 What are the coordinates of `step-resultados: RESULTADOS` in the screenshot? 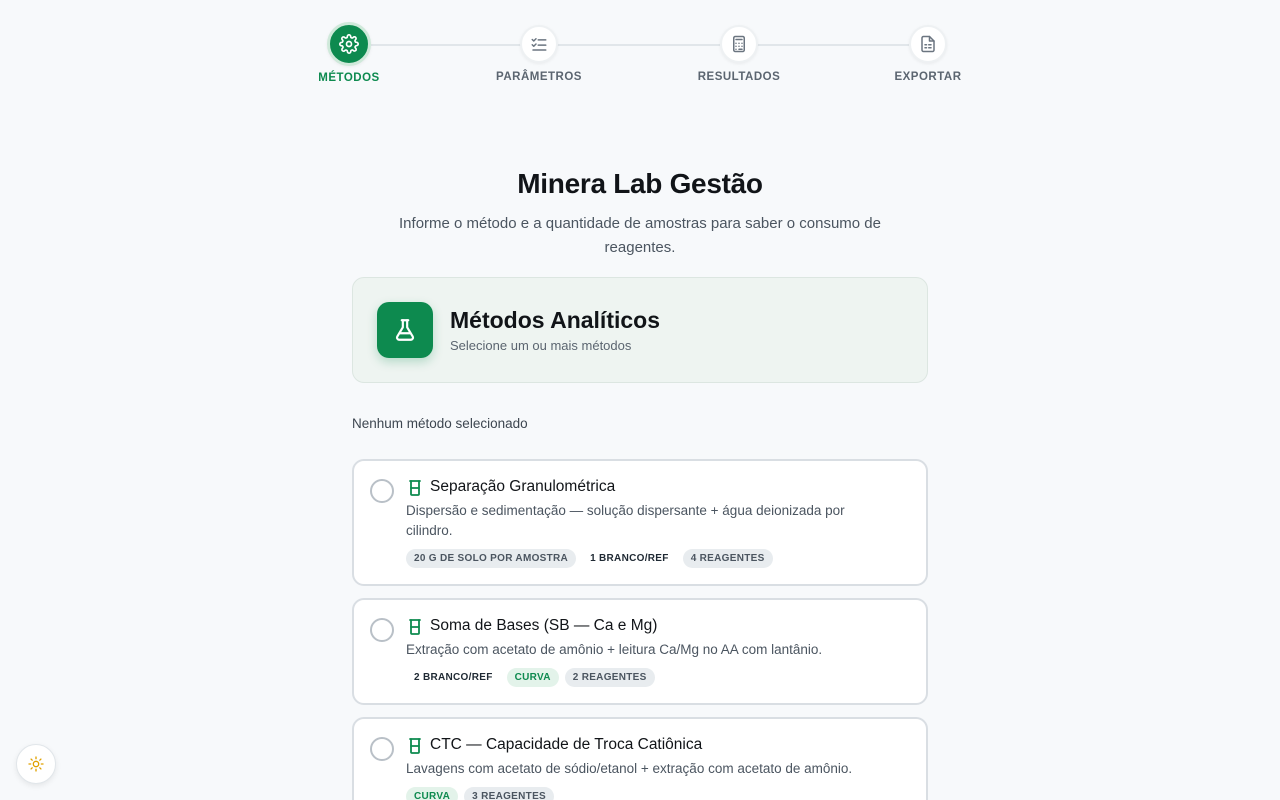 It's located at (739, 52).